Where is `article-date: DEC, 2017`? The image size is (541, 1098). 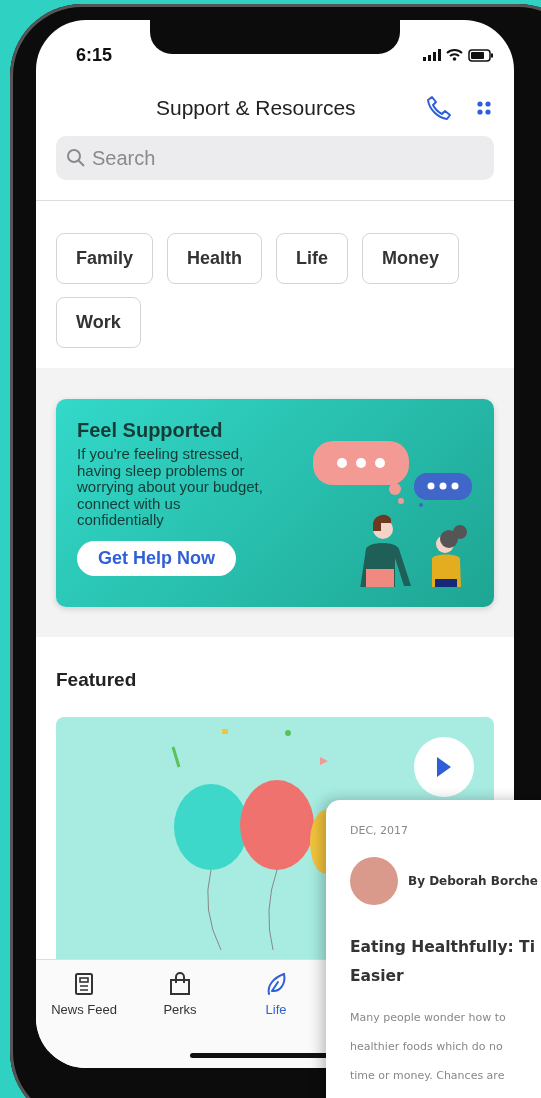
article-date: DEC, 2017 is located at coordinates (380, 830).